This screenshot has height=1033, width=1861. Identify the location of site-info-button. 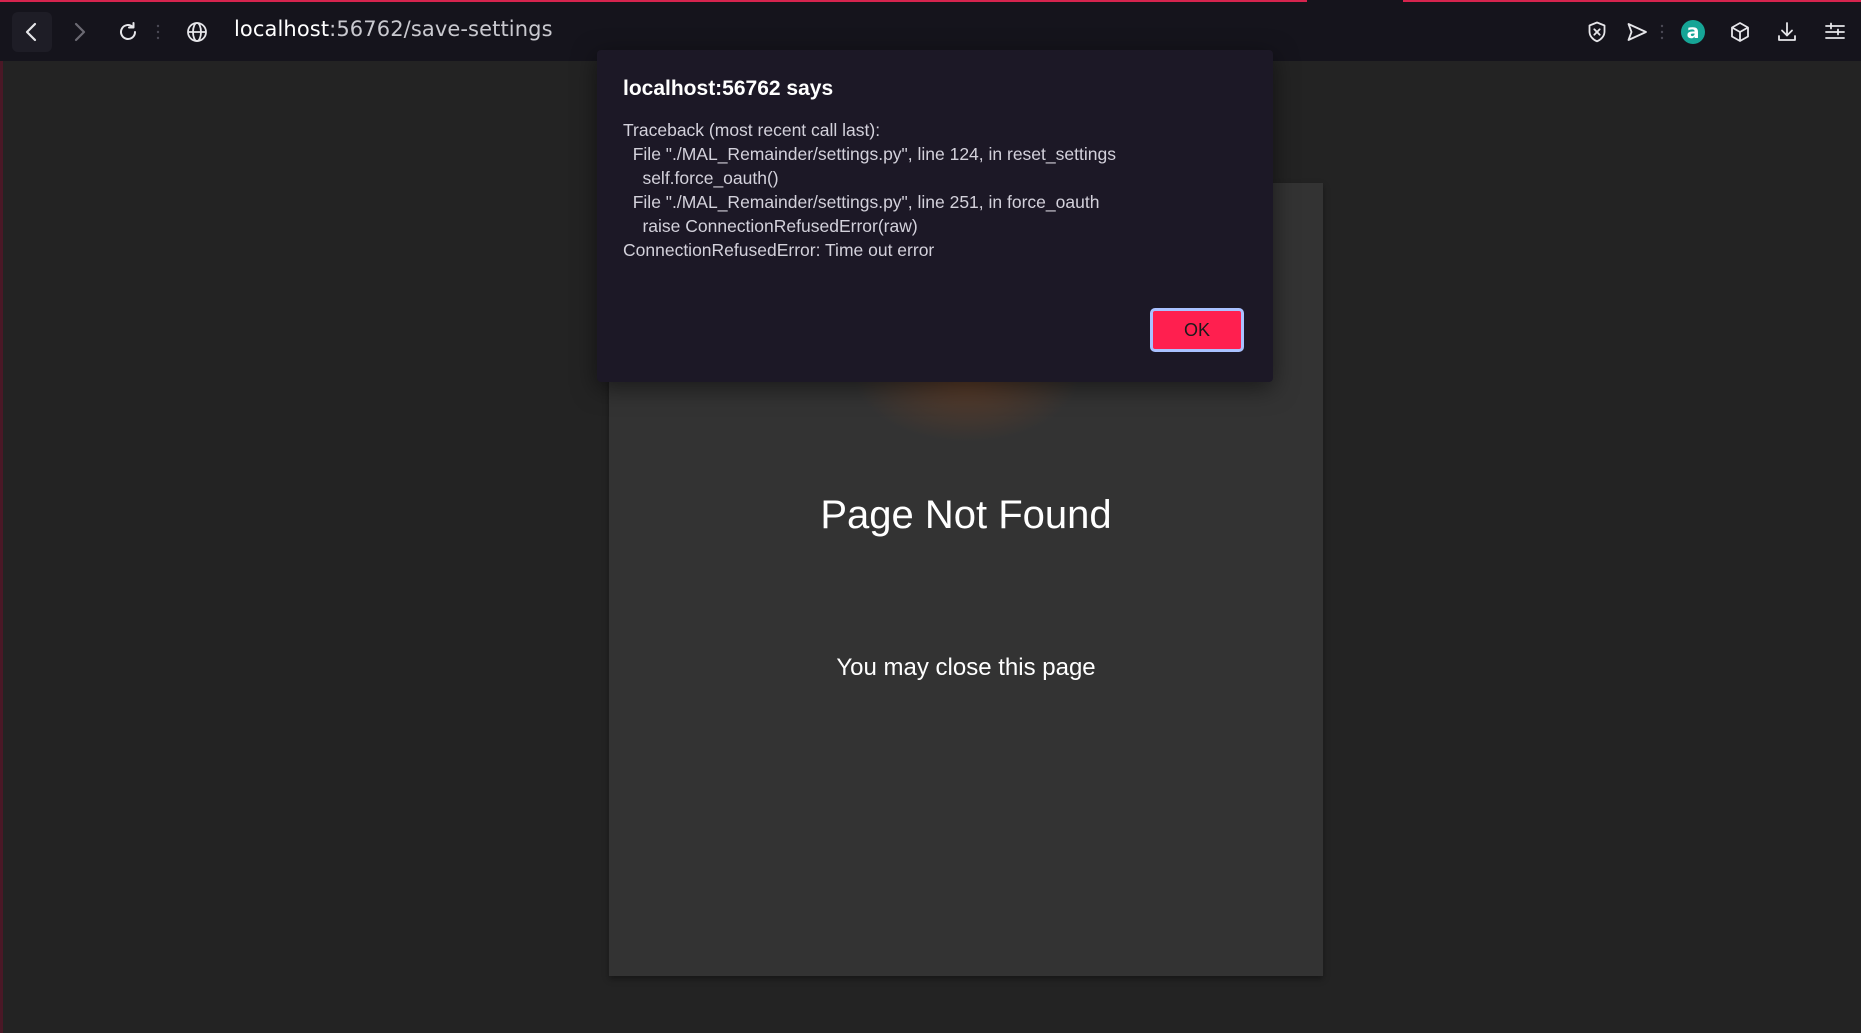
(197, 32).